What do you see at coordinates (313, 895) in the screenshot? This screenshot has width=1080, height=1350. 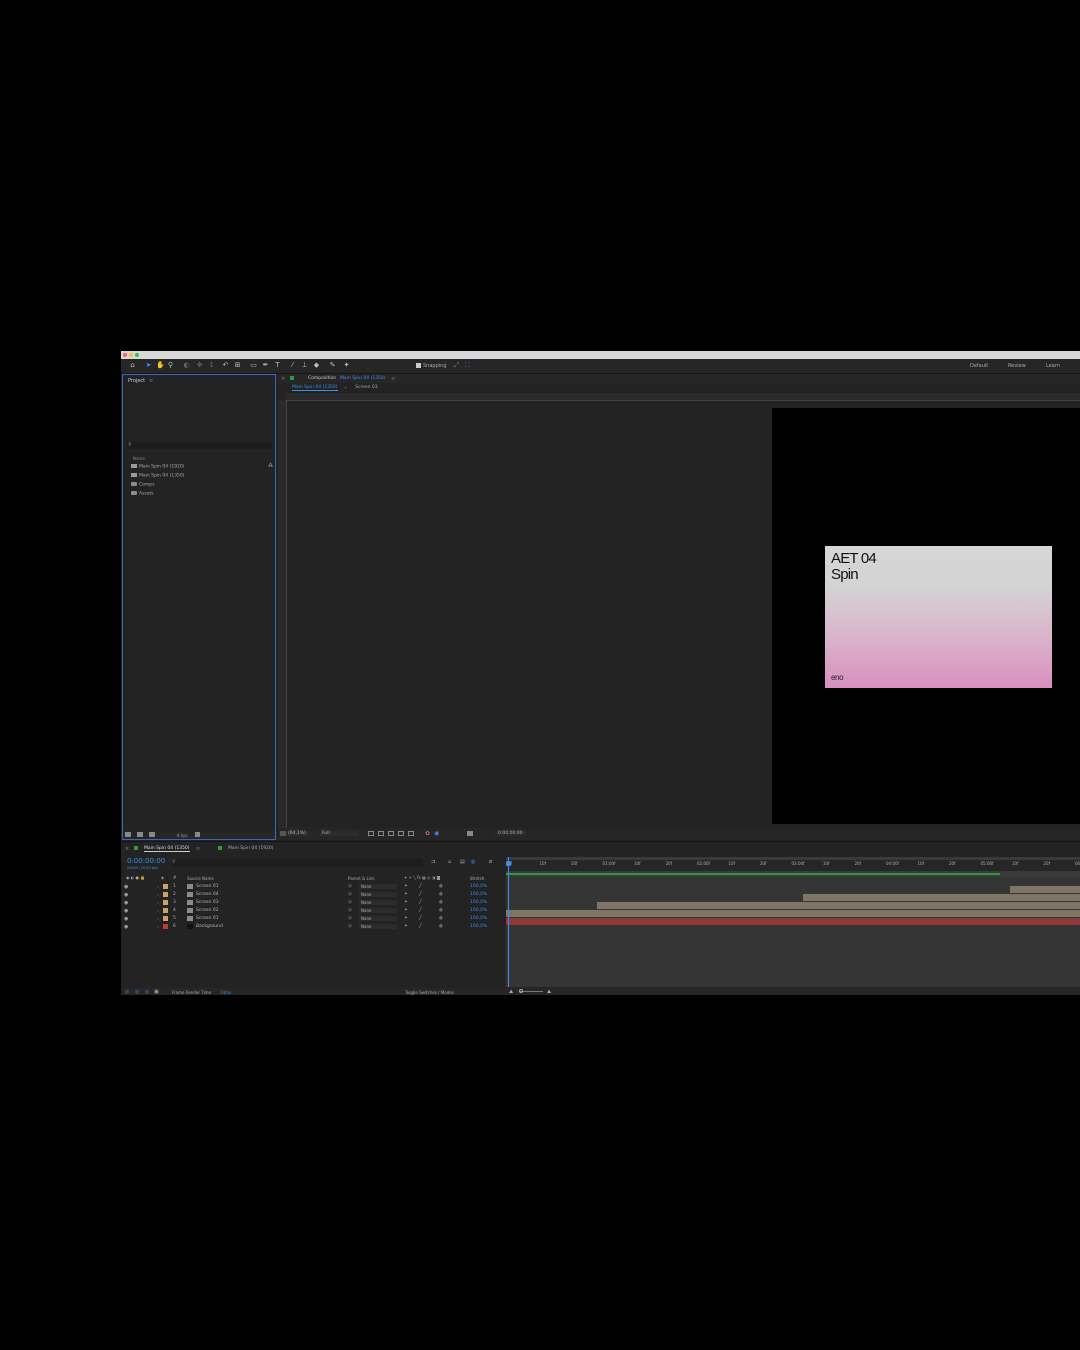 I see `layer-row: ◉ › 2 Screen 04 ◎ None ✦ ╱ ◍ 100,0%` at bounding box center [313, 895].